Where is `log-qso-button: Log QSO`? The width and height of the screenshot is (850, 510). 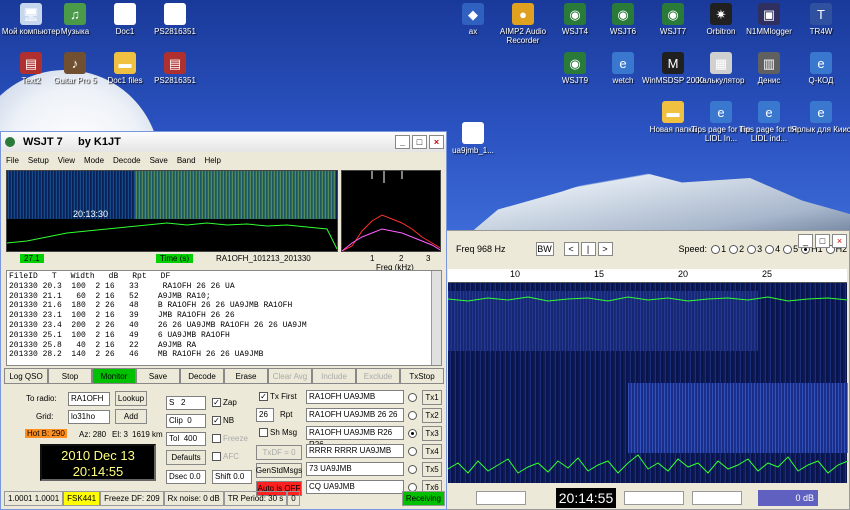 log-qso-button: Log QSO is located at coordinates (26, 376).